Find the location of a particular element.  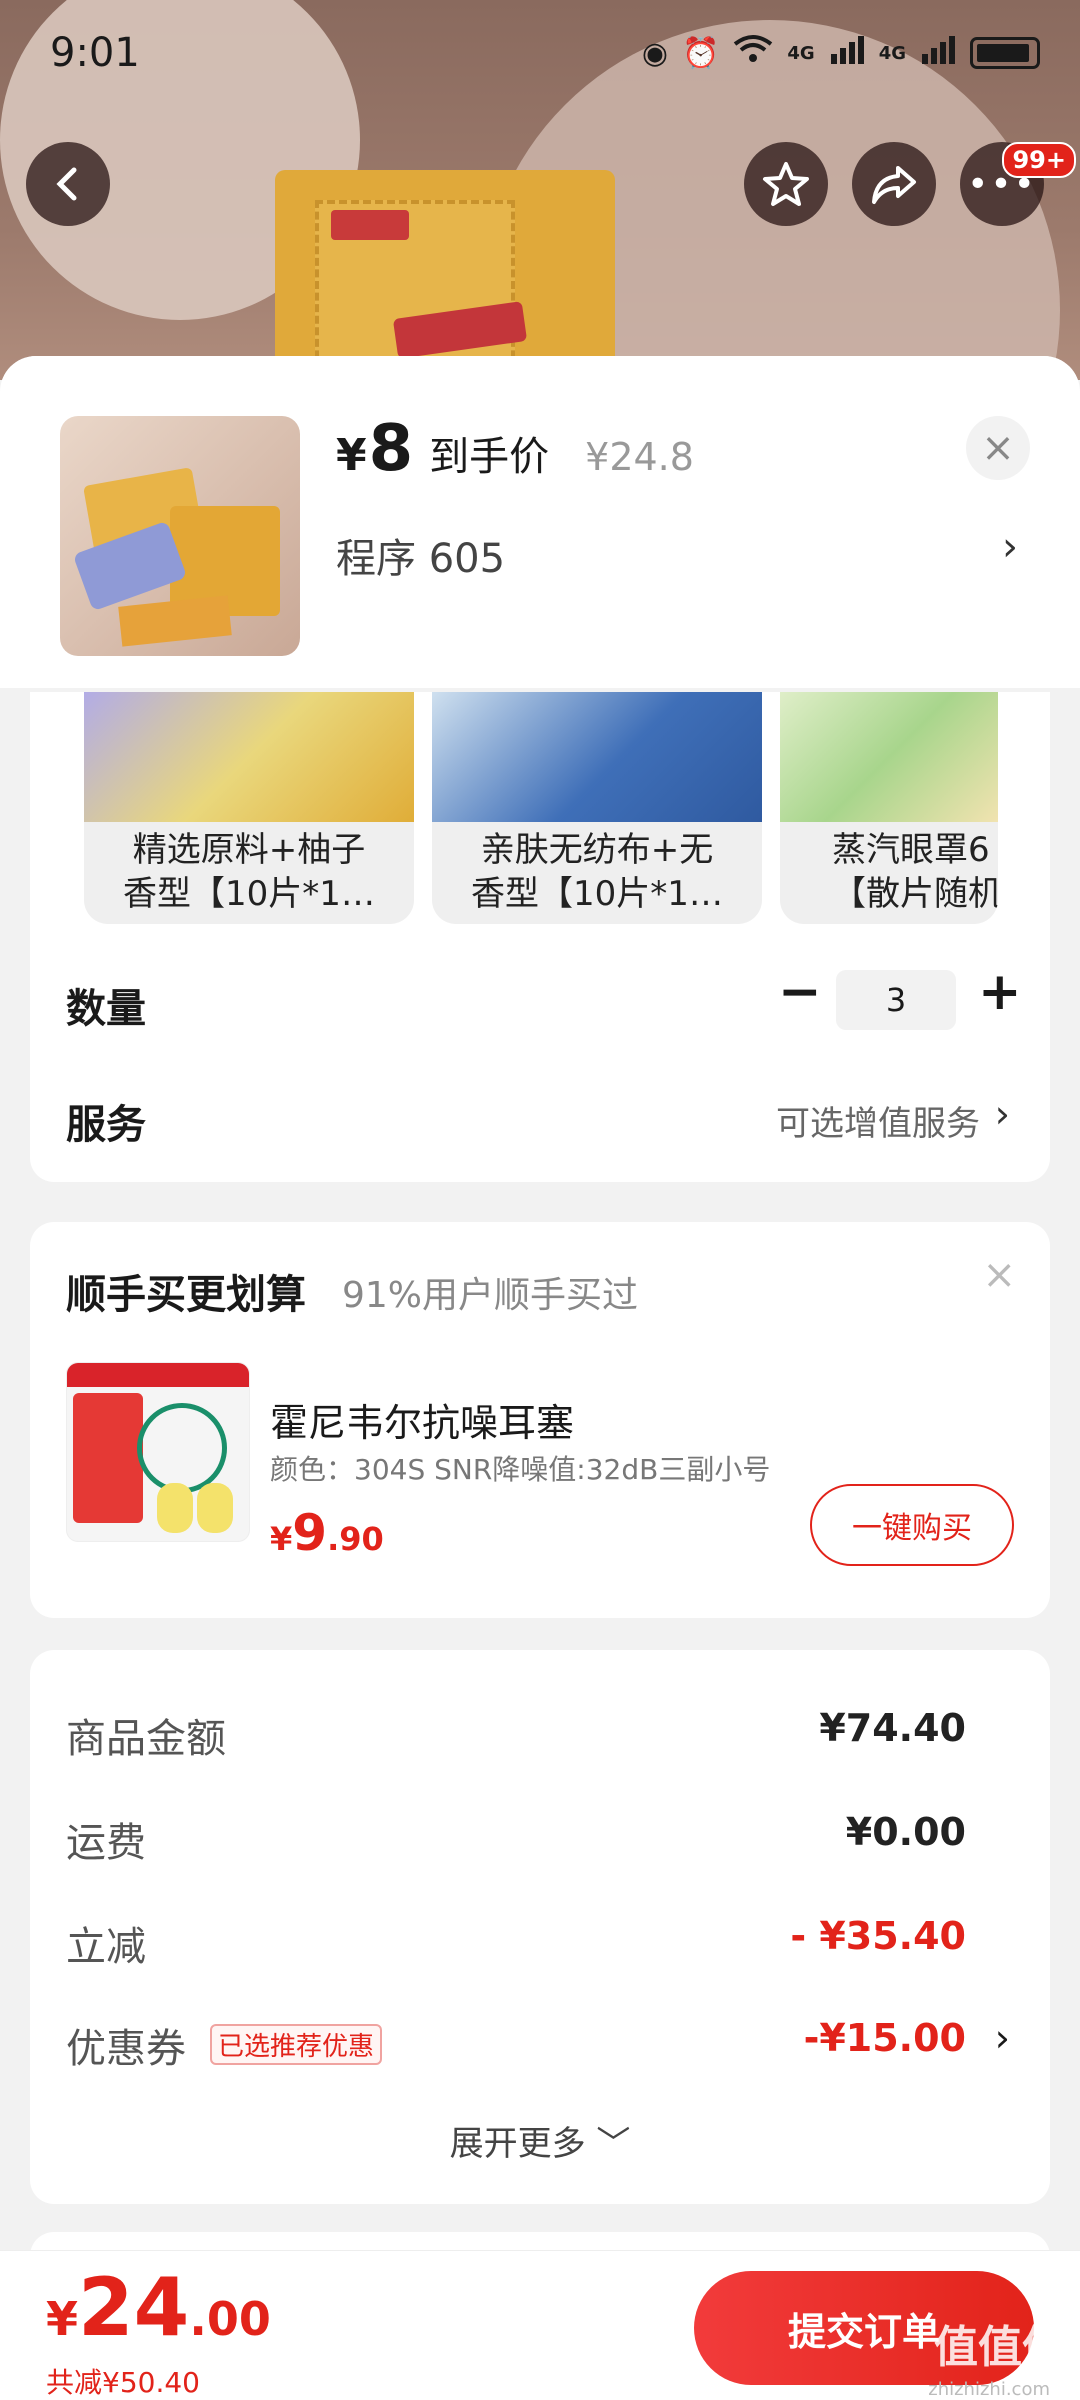

final-price-label: 到手价 is located at coordinates (489, 457).